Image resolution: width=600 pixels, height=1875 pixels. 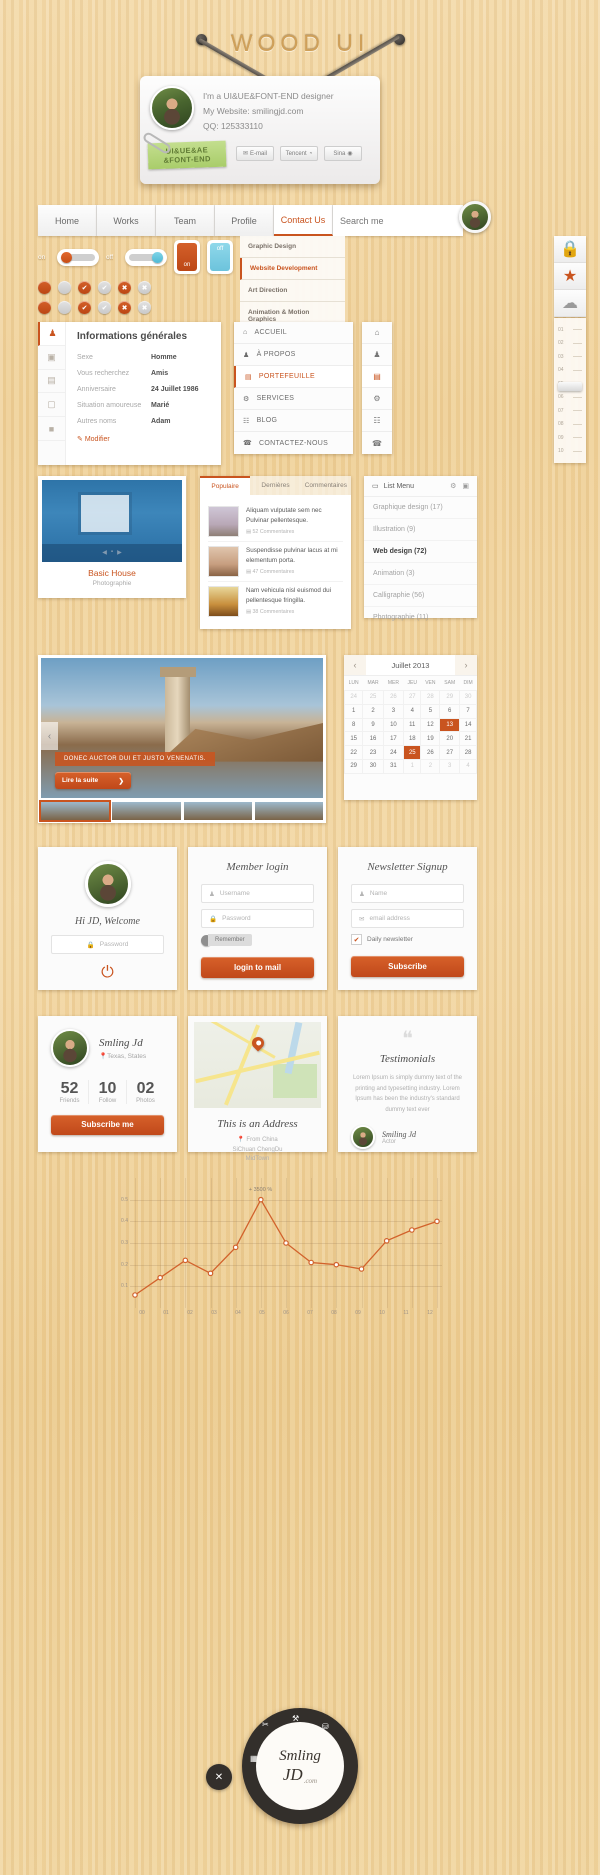 I want to click on calendar-day-cell: 1, so click(x=353, y=711).